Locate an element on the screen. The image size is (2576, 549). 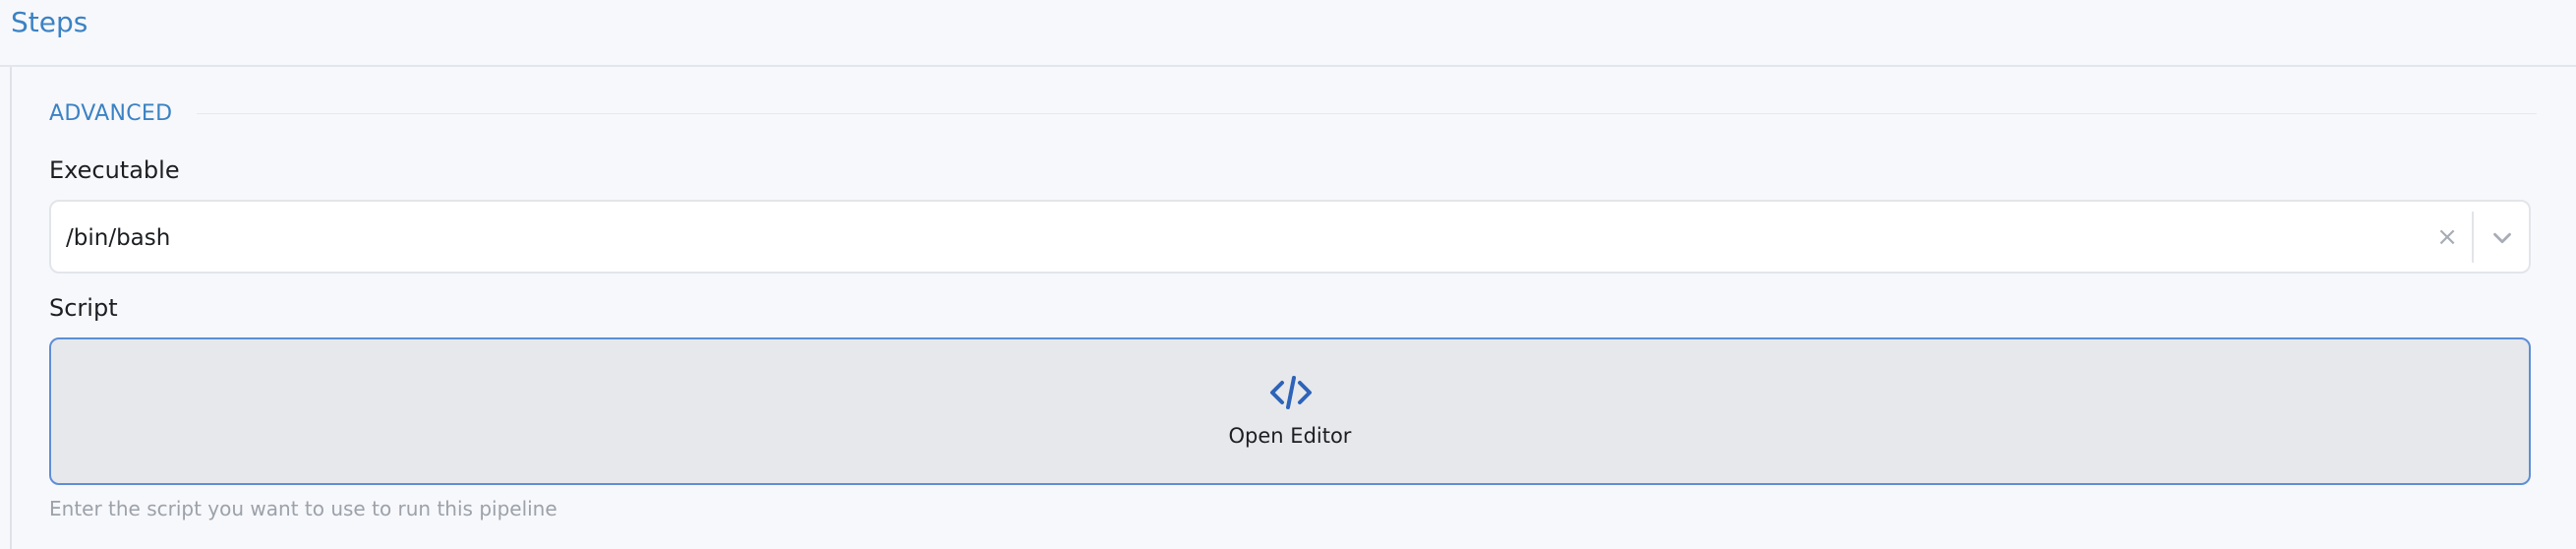
open-editor-label: Open Editor is located at coordinates (1290, 436).